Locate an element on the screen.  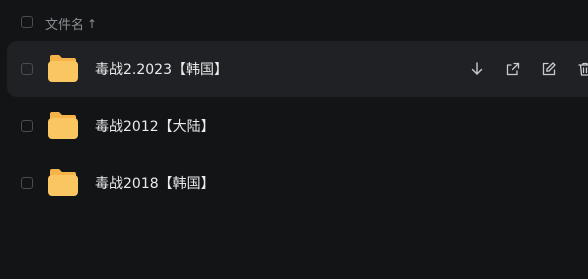
row-actions is located at coordinates (527, 69).